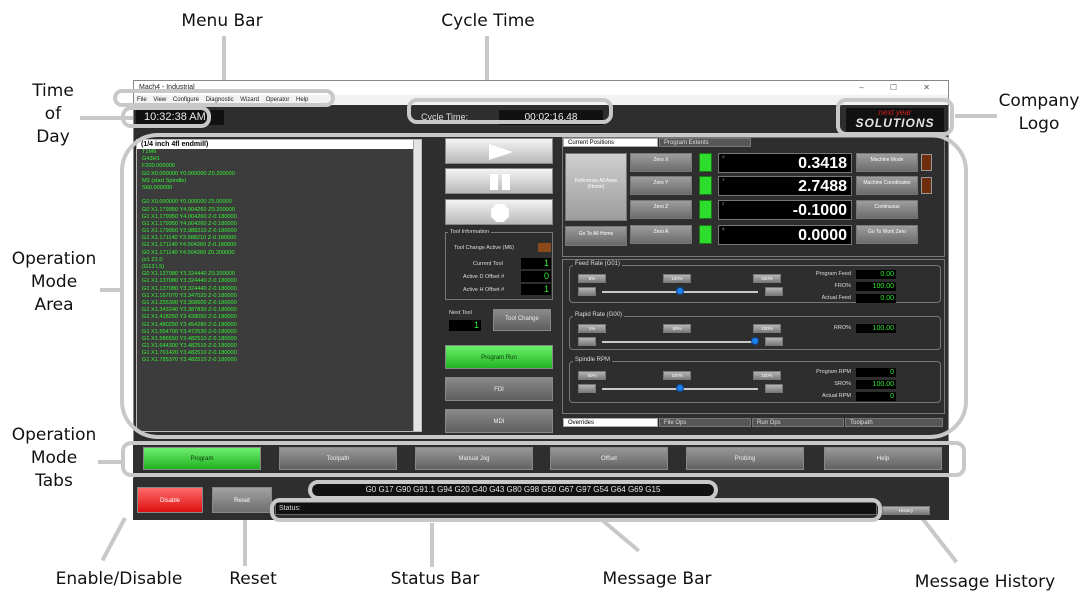 This screenshot has width=1086, height=594. What do you see at coordinates (906, 510) in the screenshot?
I see `message-history-button: History` at bounding box center [906, 510].